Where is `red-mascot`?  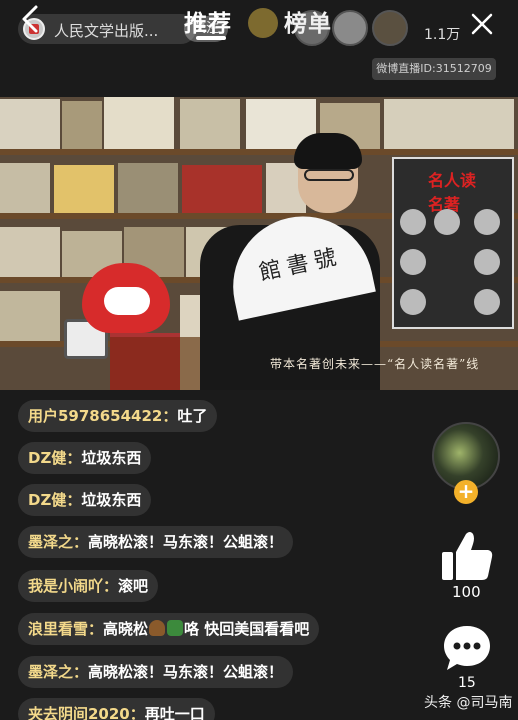 red-mascot is located at coordinates (126, 298).